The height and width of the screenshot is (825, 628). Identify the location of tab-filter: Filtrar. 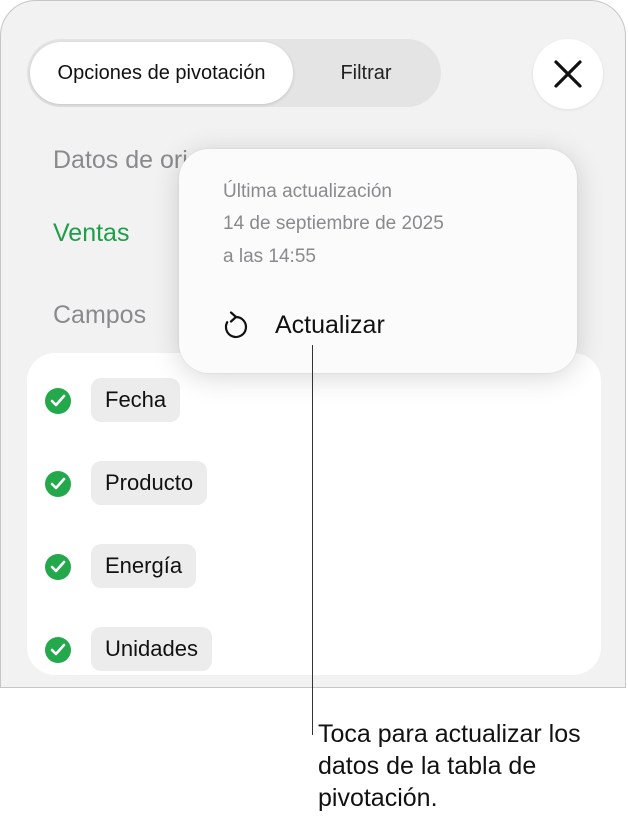
(366, 73).